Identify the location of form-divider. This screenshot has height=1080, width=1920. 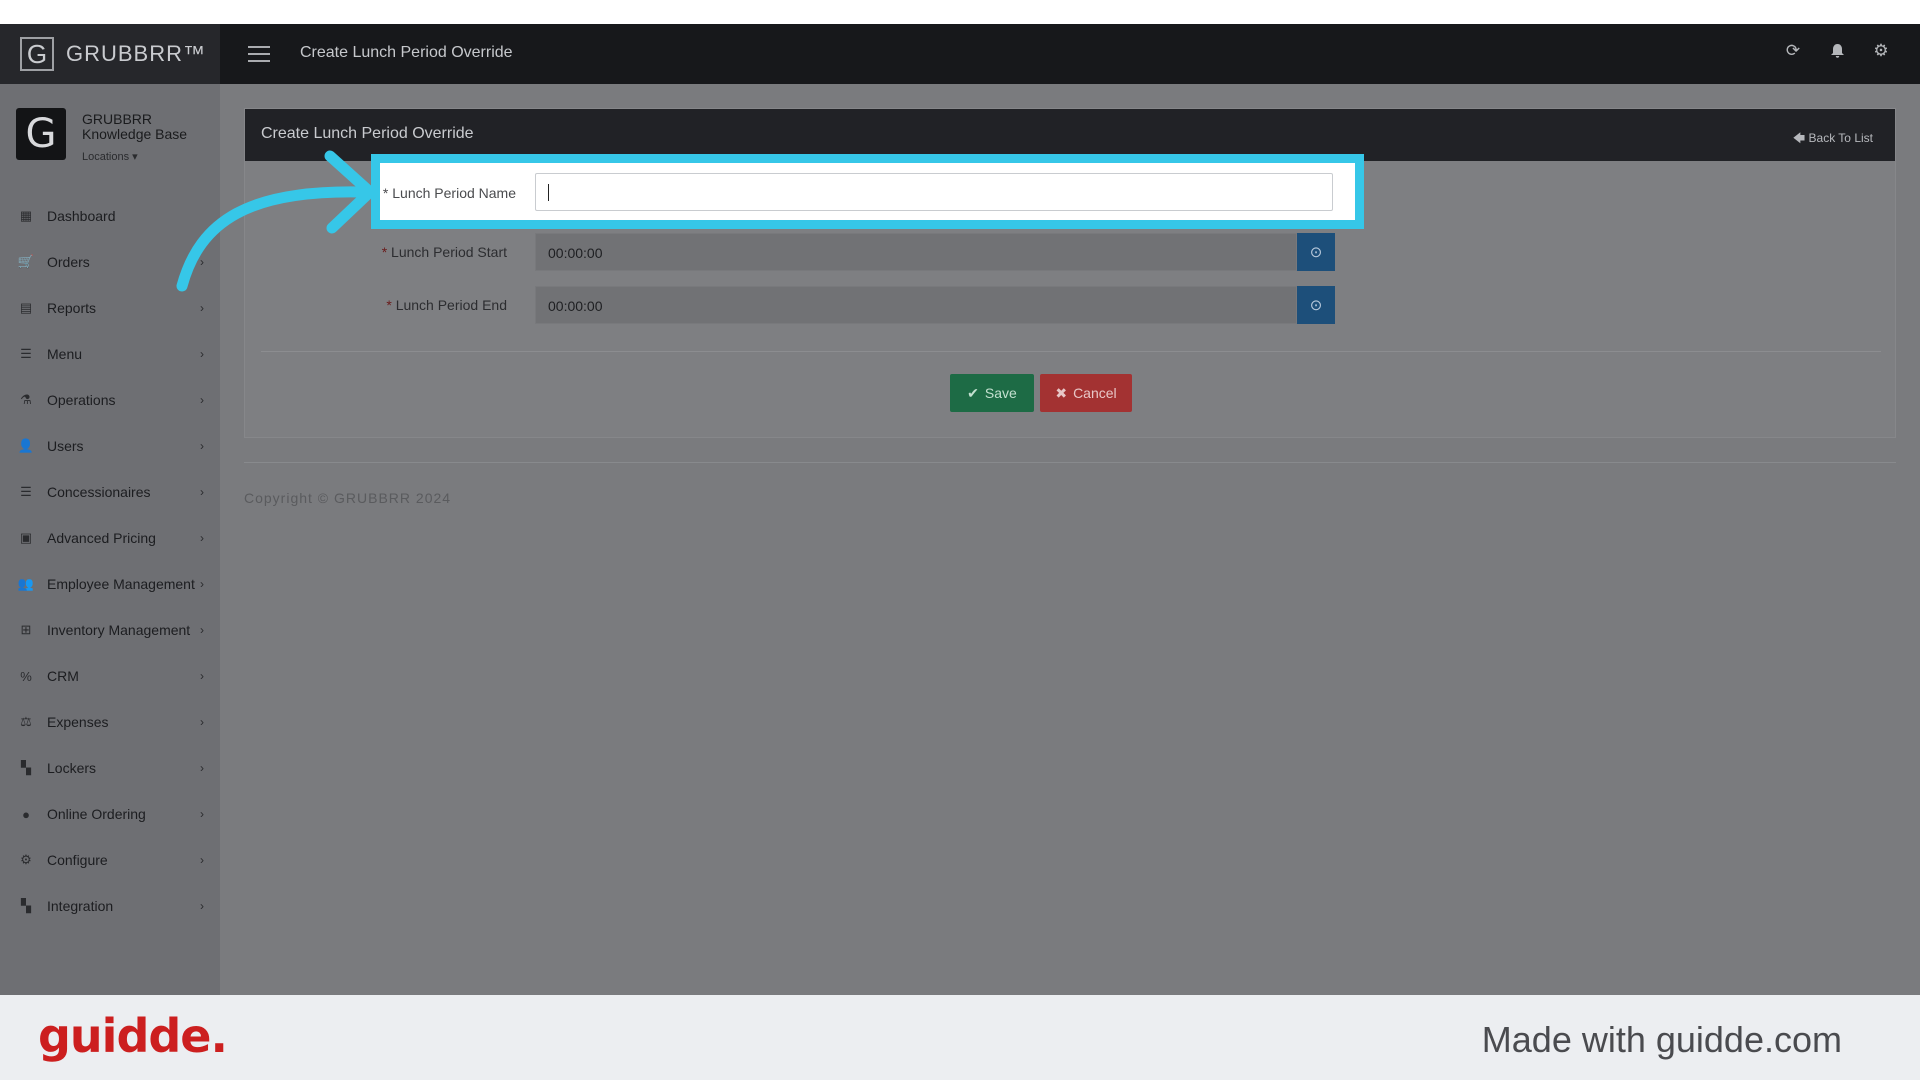
(1071, 351).